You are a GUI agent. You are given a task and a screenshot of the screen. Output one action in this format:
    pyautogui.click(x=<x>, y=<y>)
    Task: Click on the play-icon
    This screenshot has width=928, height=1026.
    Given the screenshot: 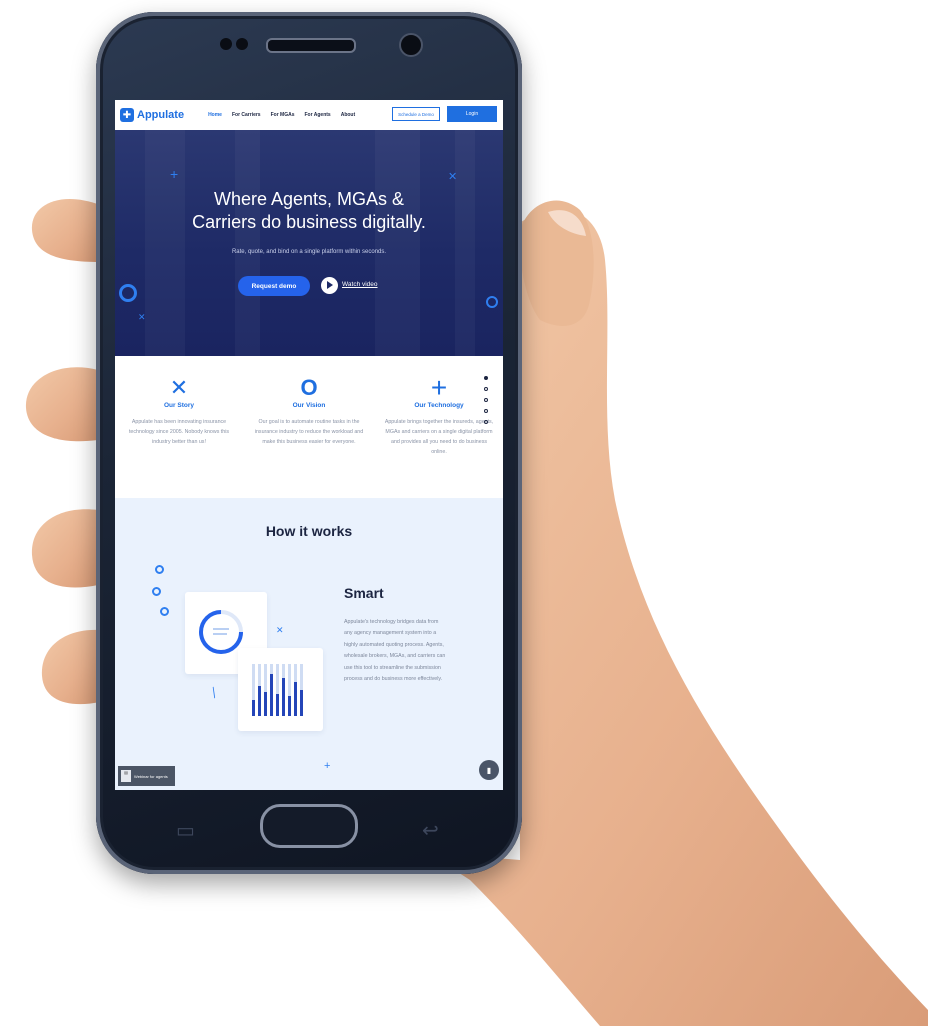 What is the action you would take?
    pyautogui.click(x=329, y=285)
    